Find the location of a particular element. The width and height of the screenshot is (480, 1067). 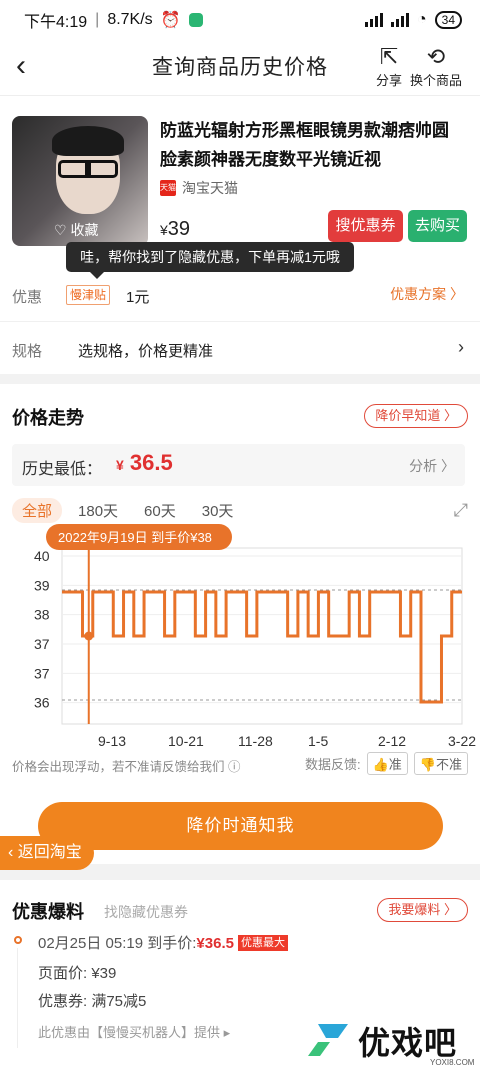

spec-row: 规格 选规格，价格更精准 › is located at coordinates (240, 348).